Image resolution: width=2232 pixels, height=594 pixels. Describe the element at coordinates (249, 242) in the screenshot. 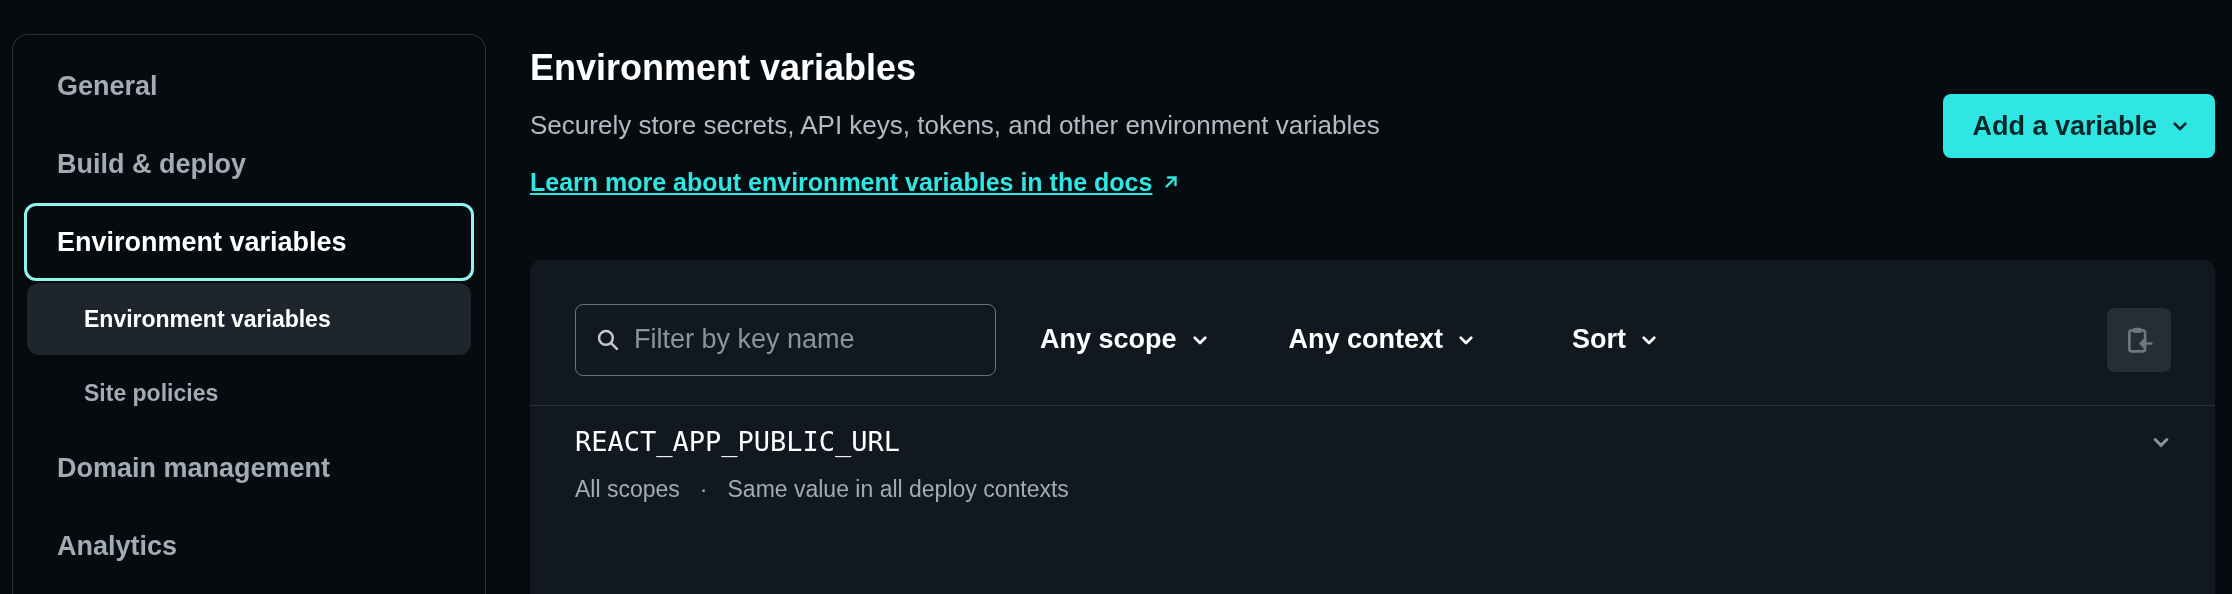

I see `sidebar-item: Environment variables` at that location.